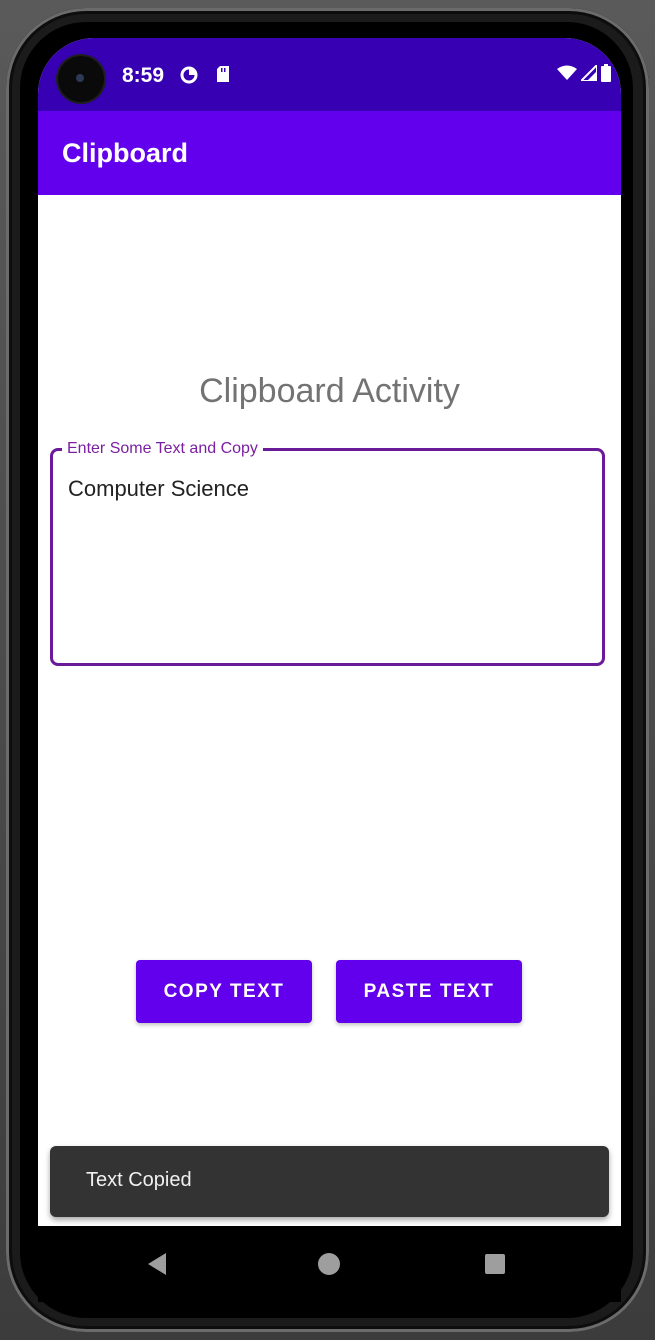  I want to click on recents-icon, so click(495, 1264).